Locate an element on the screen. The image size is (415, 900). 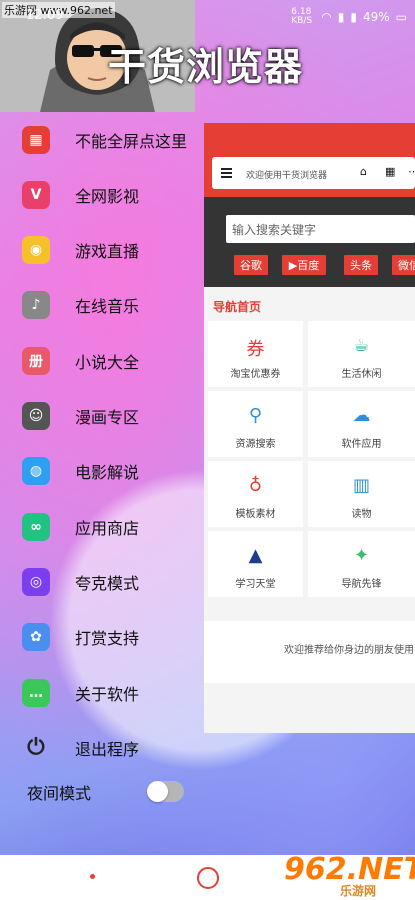
app-title: 干货浏览器 is located at coordinates (206, 67).